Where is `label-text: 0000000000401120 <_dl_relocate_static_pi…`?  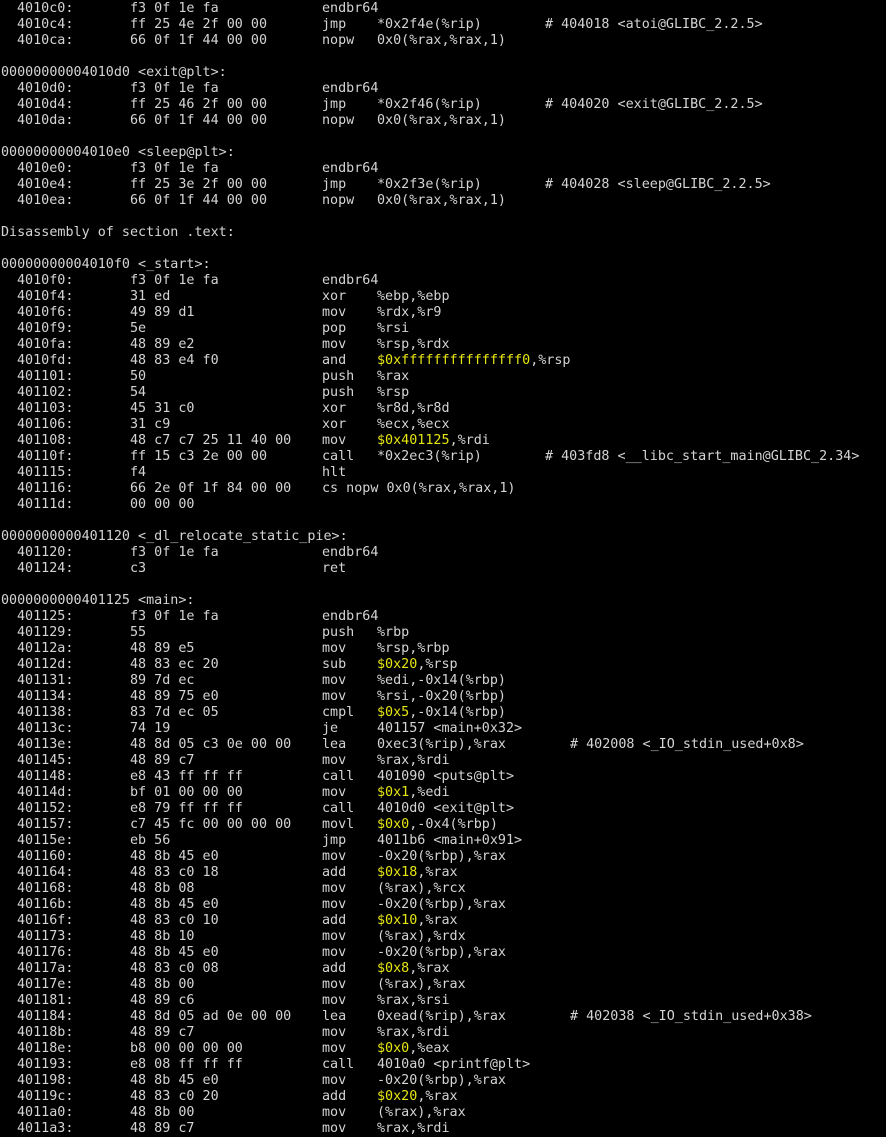 label-text: 0000000000401120 <_dl_relocate_static_pi… is located at coordinates (174, 536).